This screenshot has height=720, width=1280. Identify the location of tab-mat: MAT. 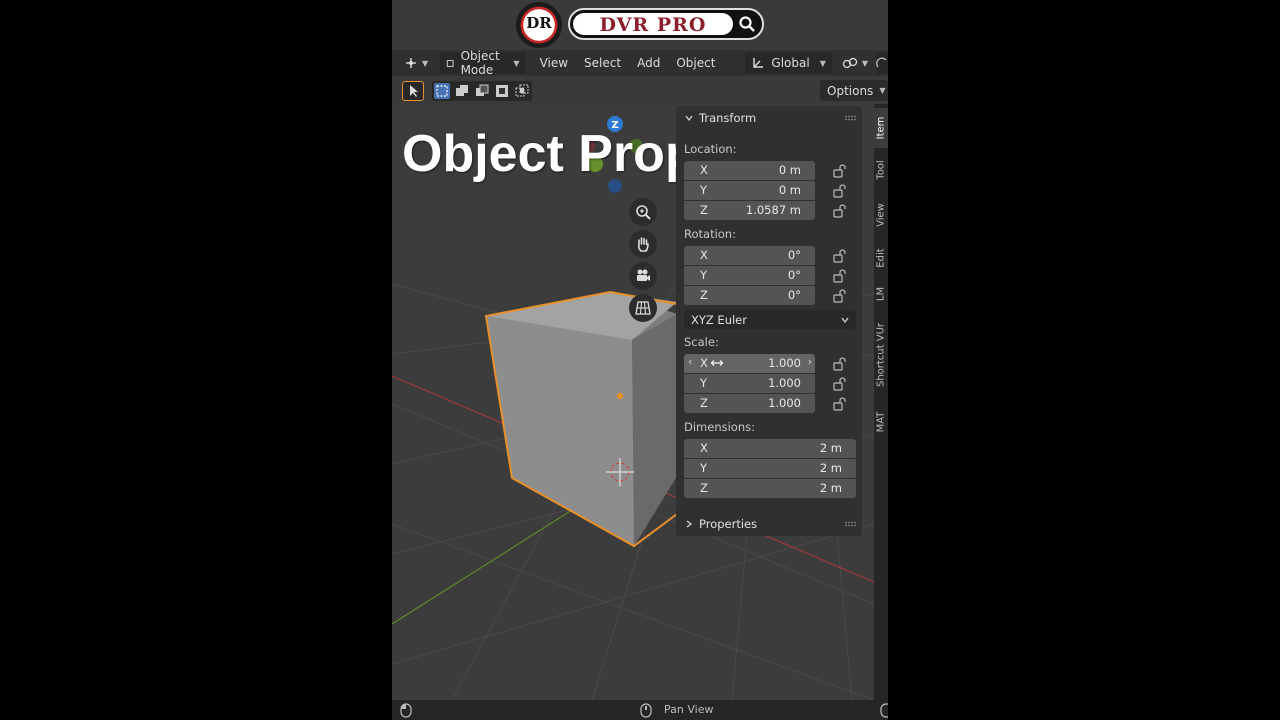
(881, 422).